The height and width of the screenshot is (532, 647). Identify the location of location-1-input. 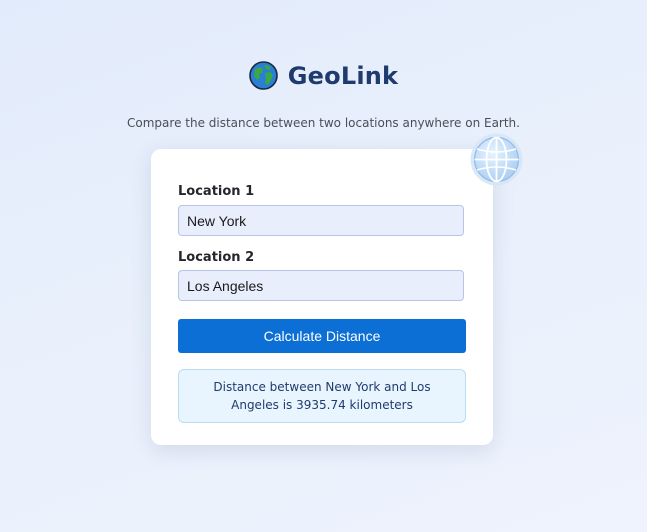
(321, 220).